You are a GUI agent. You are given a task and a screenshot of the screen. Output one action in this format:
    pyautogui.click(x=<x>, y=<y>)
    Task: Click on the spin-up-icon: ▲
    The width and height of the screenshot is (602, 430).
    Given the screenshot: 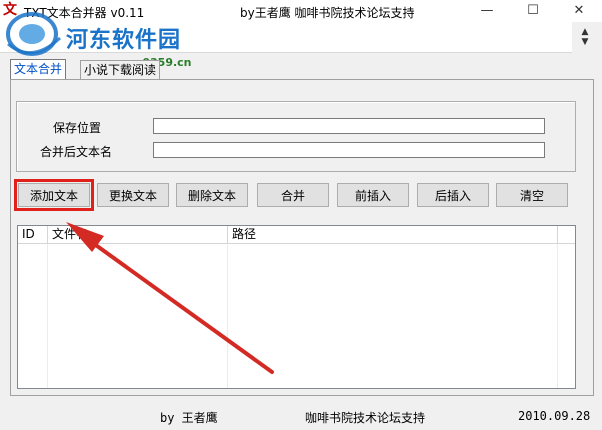 What is the action you would take?
    pyautogui.click(x=585, y=32)
    